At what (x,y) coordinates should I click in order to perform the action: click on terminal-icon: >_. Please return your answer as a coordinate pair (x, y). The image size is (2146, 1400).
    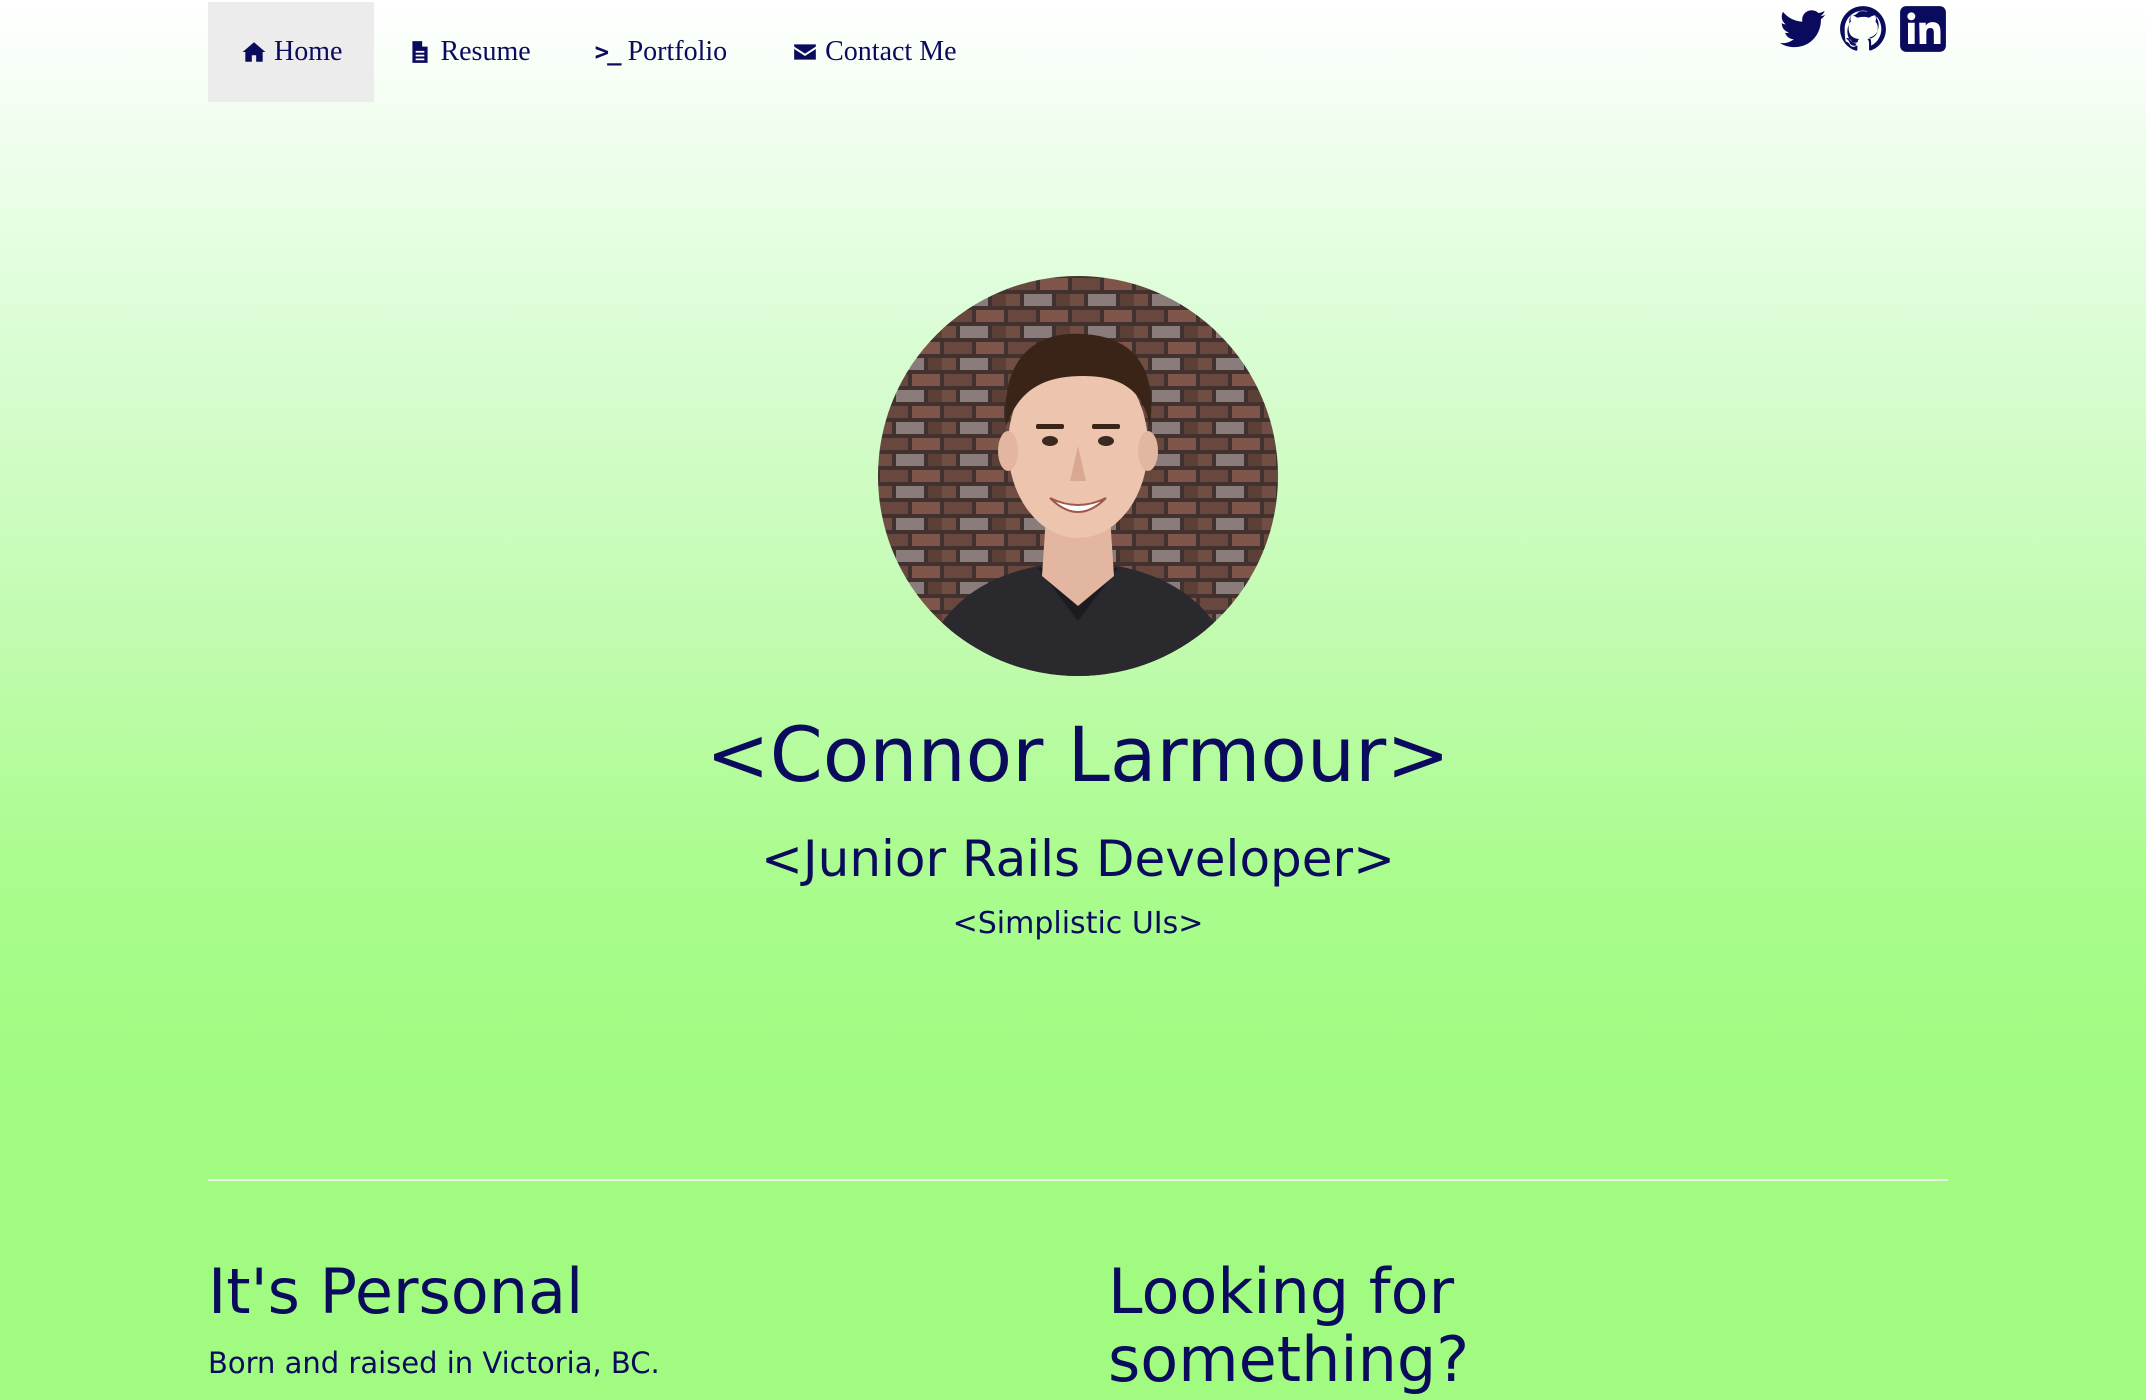
    Looking at the image, I should click on (608, 52).